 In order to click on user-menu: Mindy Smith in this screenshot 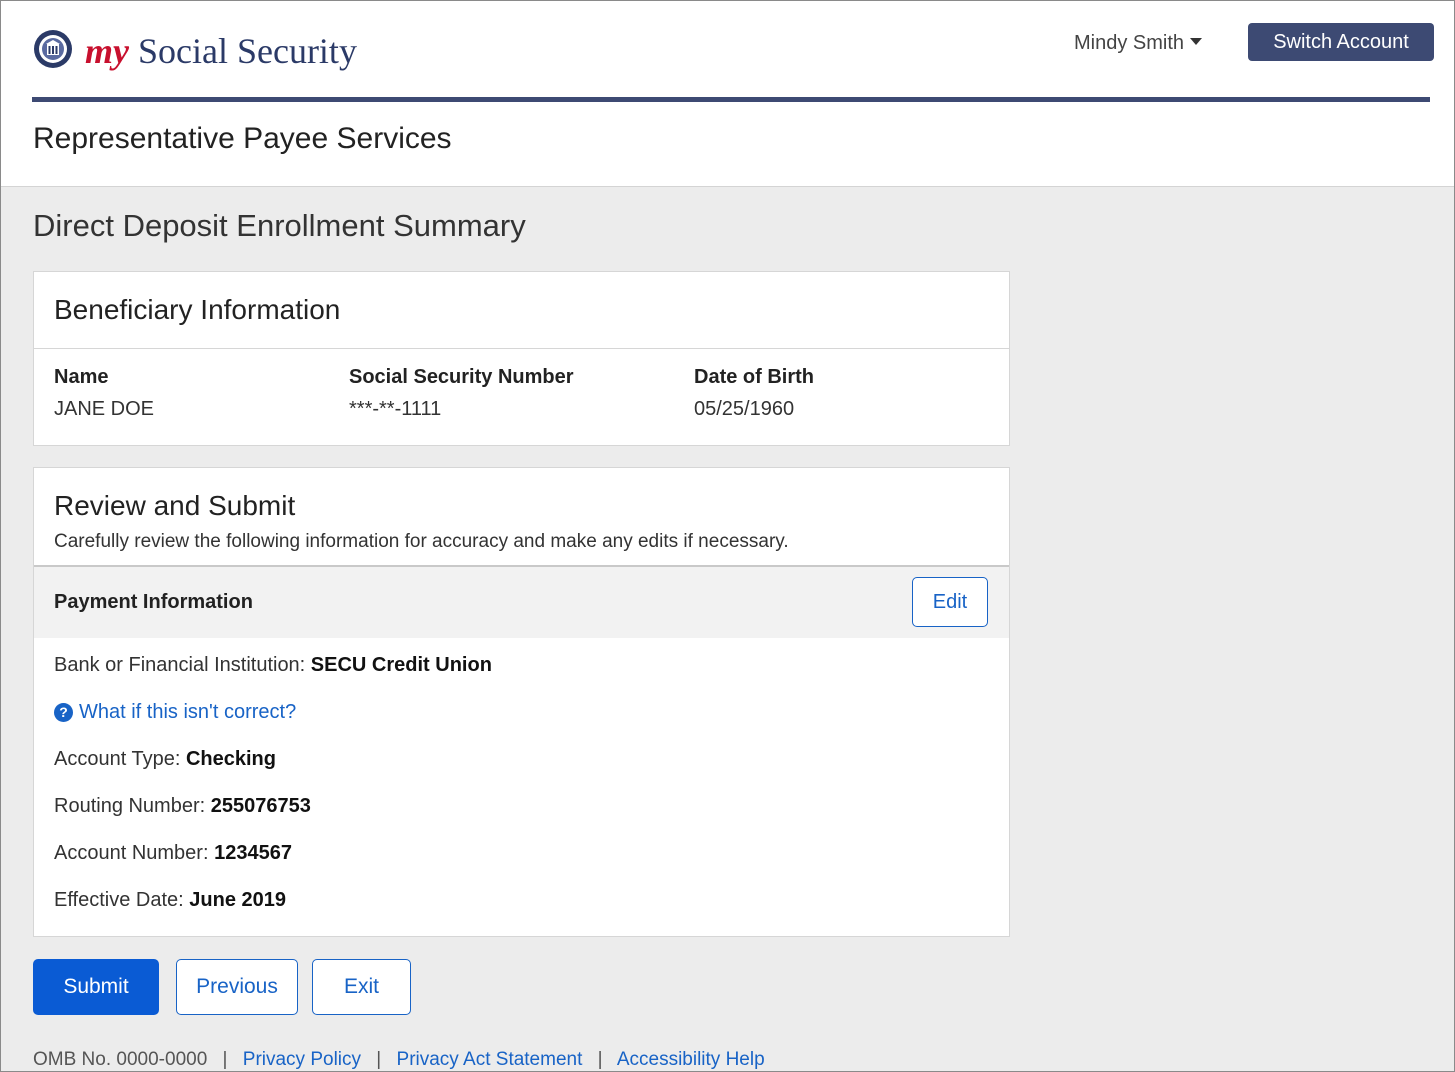, I will do `click(1138, 43)`.